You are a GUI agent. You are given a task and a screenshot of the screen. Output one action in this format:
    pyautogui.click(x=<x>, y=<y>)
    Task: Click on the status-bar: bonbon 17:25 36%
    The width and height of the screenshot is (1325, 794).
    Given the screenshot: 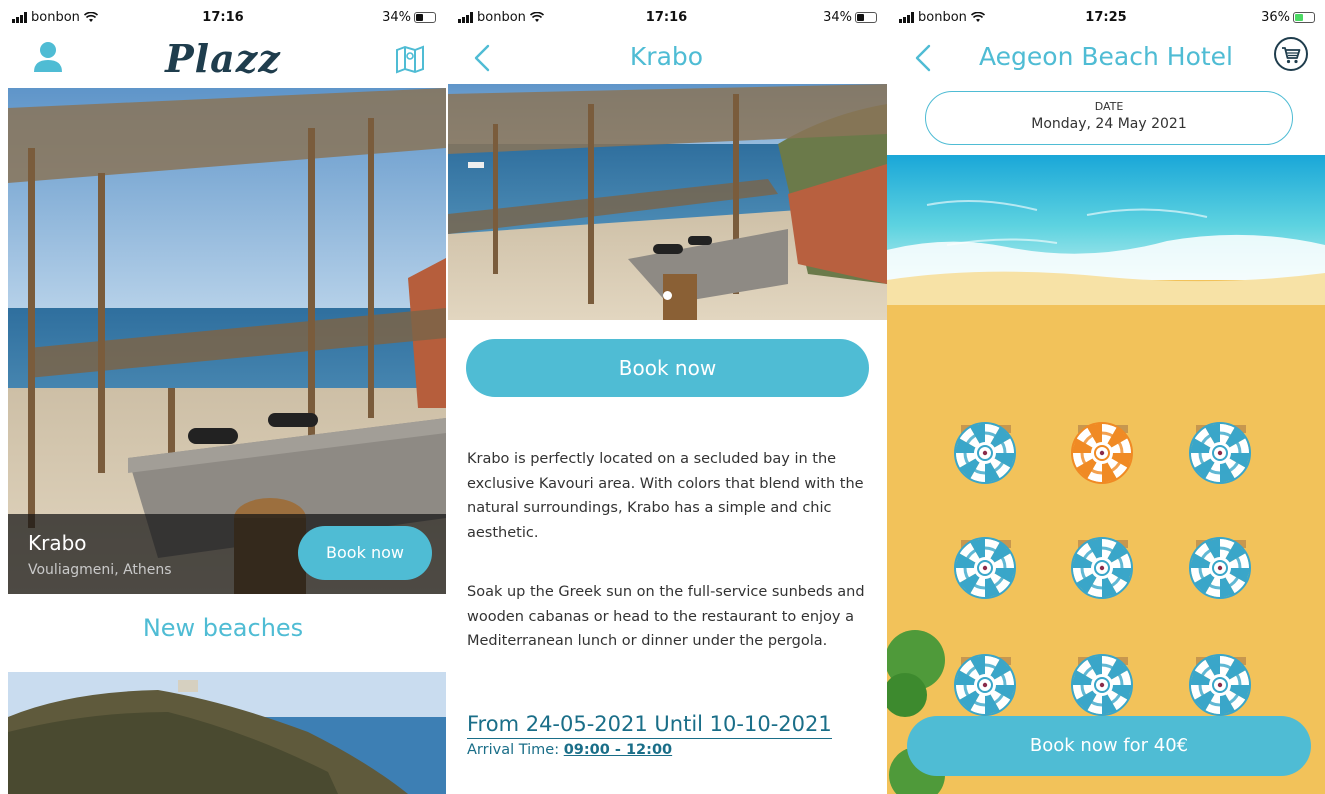 What is the action you would take?
    pyautogui.click(x=1106, y=16)
    